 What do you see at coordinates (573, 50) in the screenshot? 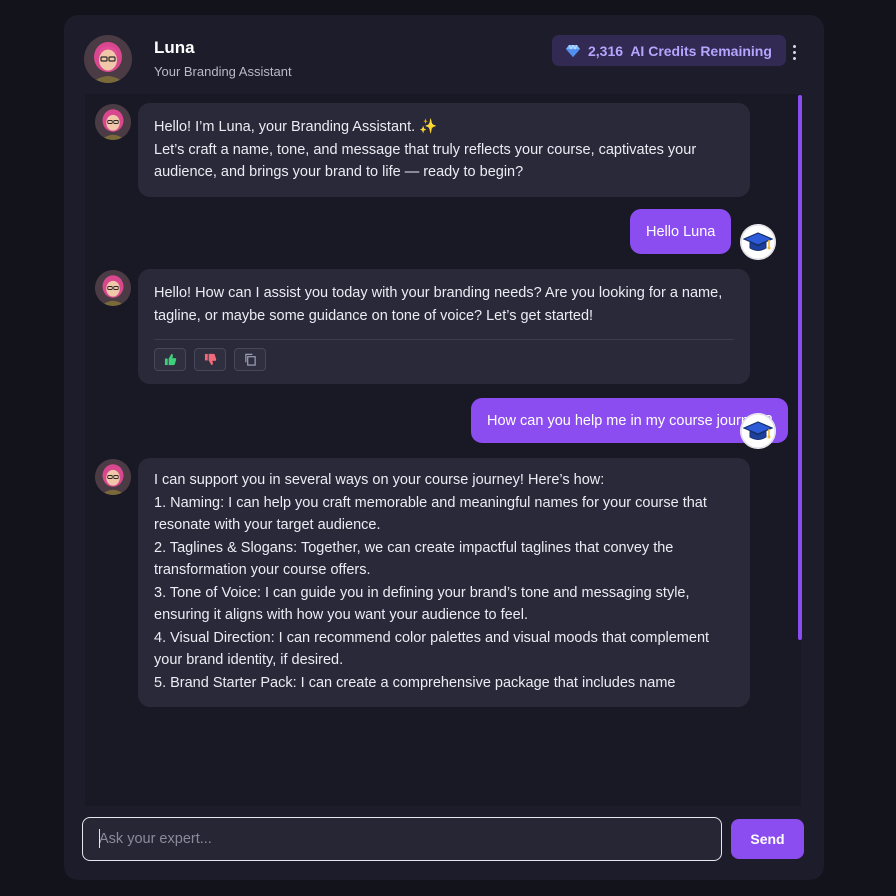
I see `diamond-icon` at bounding box center [573, 50].